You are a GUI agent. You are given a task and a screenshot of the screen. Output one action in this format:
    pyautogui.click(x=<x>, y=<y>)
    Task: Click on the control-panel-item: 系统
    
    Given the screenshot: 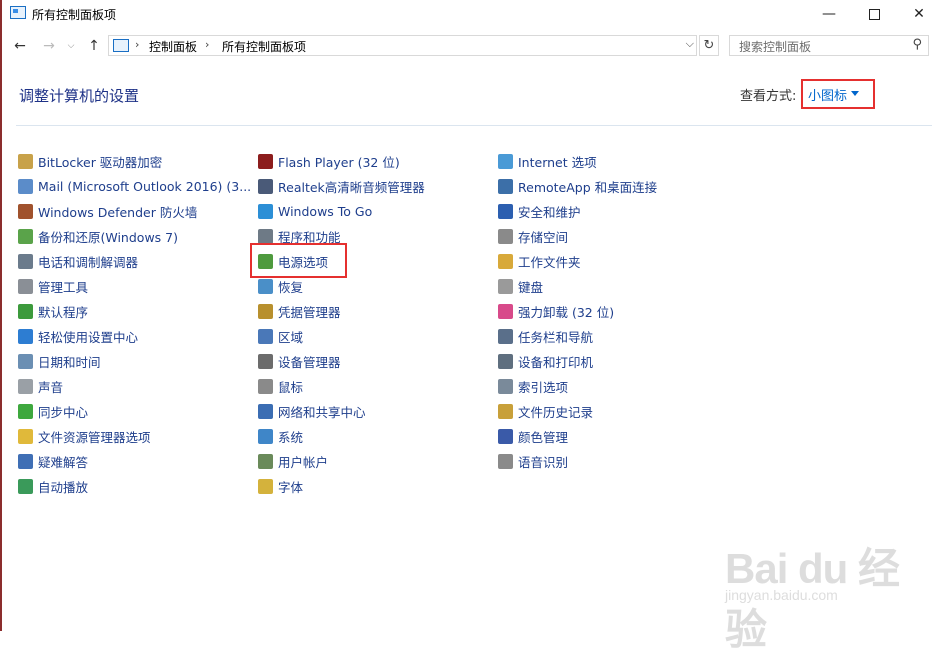 What is the action you would take?
    pyautogui.click(x=280, y=436)
    